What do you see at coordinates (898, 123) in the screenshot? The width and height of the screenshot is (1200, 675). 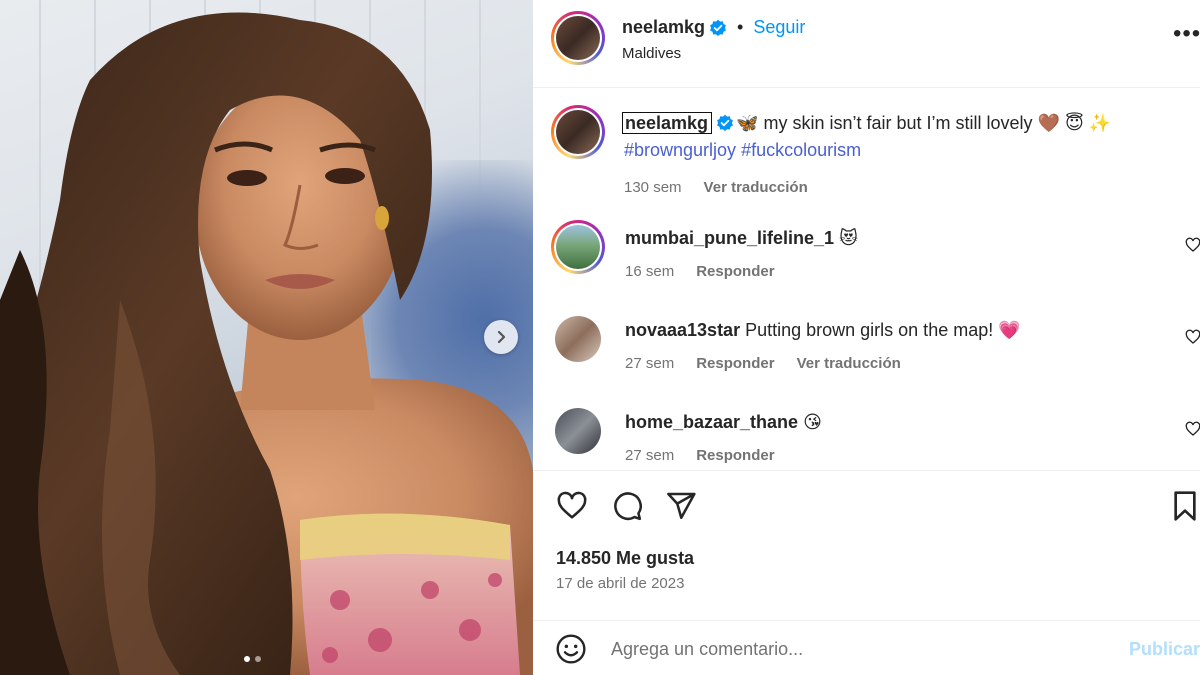 I see `caption-text: my skin isn’t fair but I’m still lovely` at bounding box center [898, 123].